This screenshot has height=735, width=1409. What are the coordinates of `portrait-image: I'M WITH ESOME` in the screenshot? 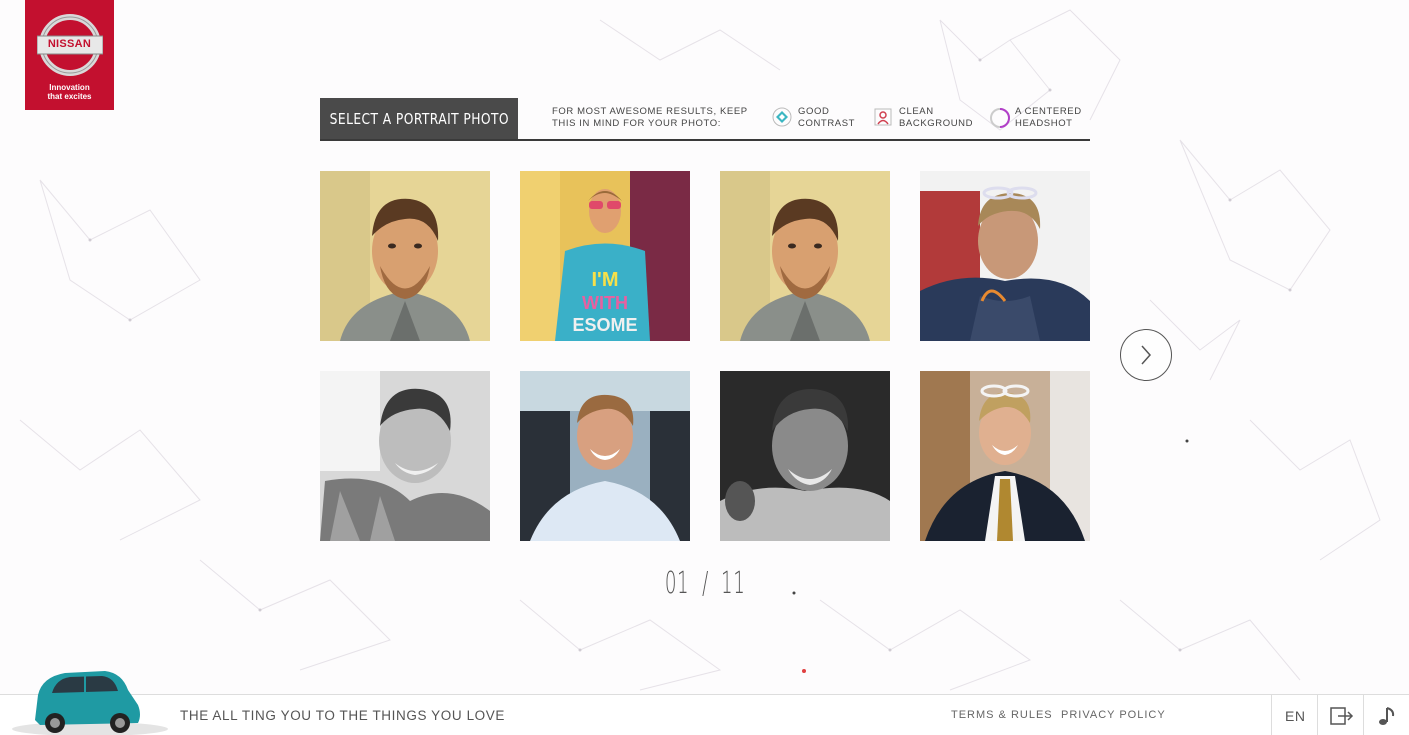 It's located at (605, 256).